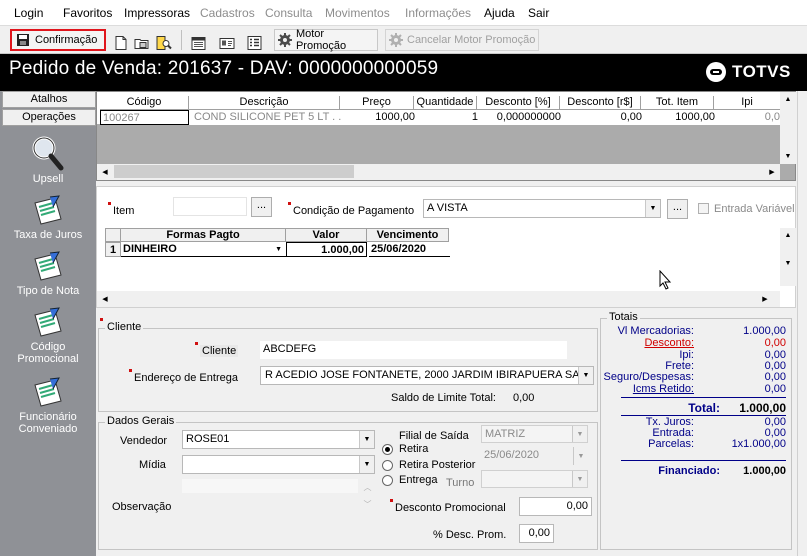 This screenshot has height=556, width=807. I want to click on observacao-input, so click(270, 486).